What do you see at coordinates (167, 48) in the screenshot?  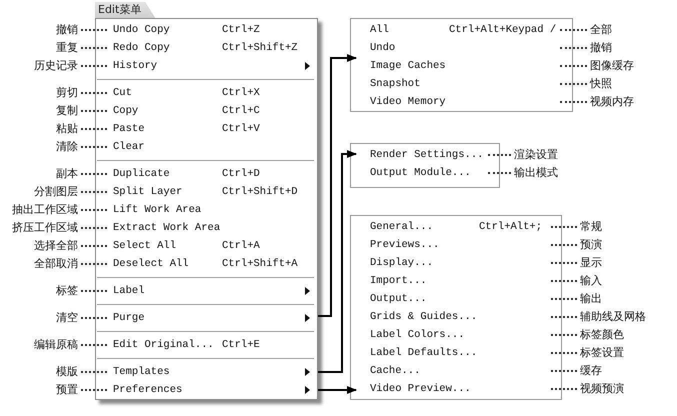 I see `menu-item: Redo Copy` at bounding box center [167, 48].